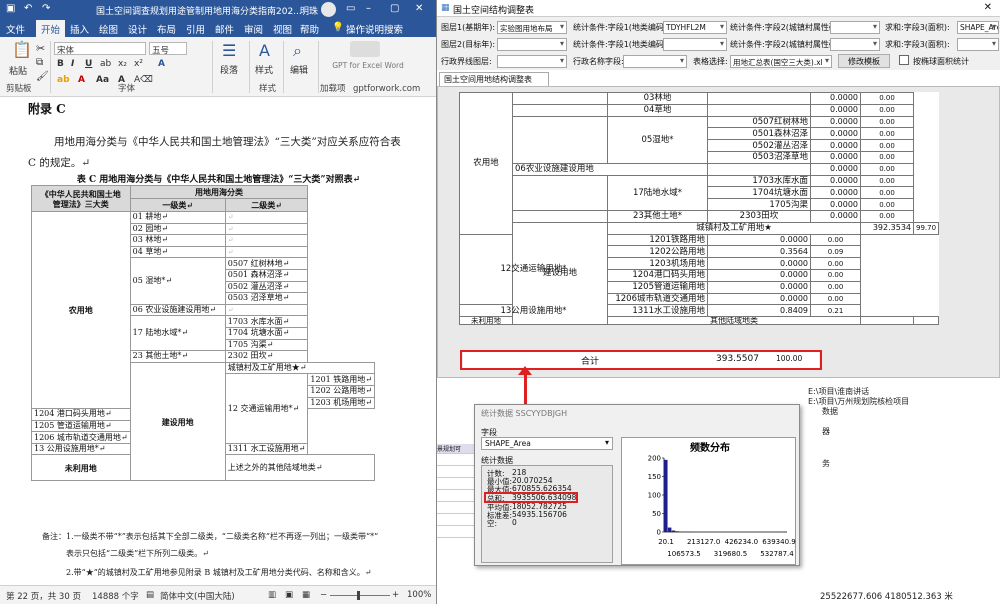 The image size is (1000, 604). I want to click on highlight-icon: ab, so click(63, 80).